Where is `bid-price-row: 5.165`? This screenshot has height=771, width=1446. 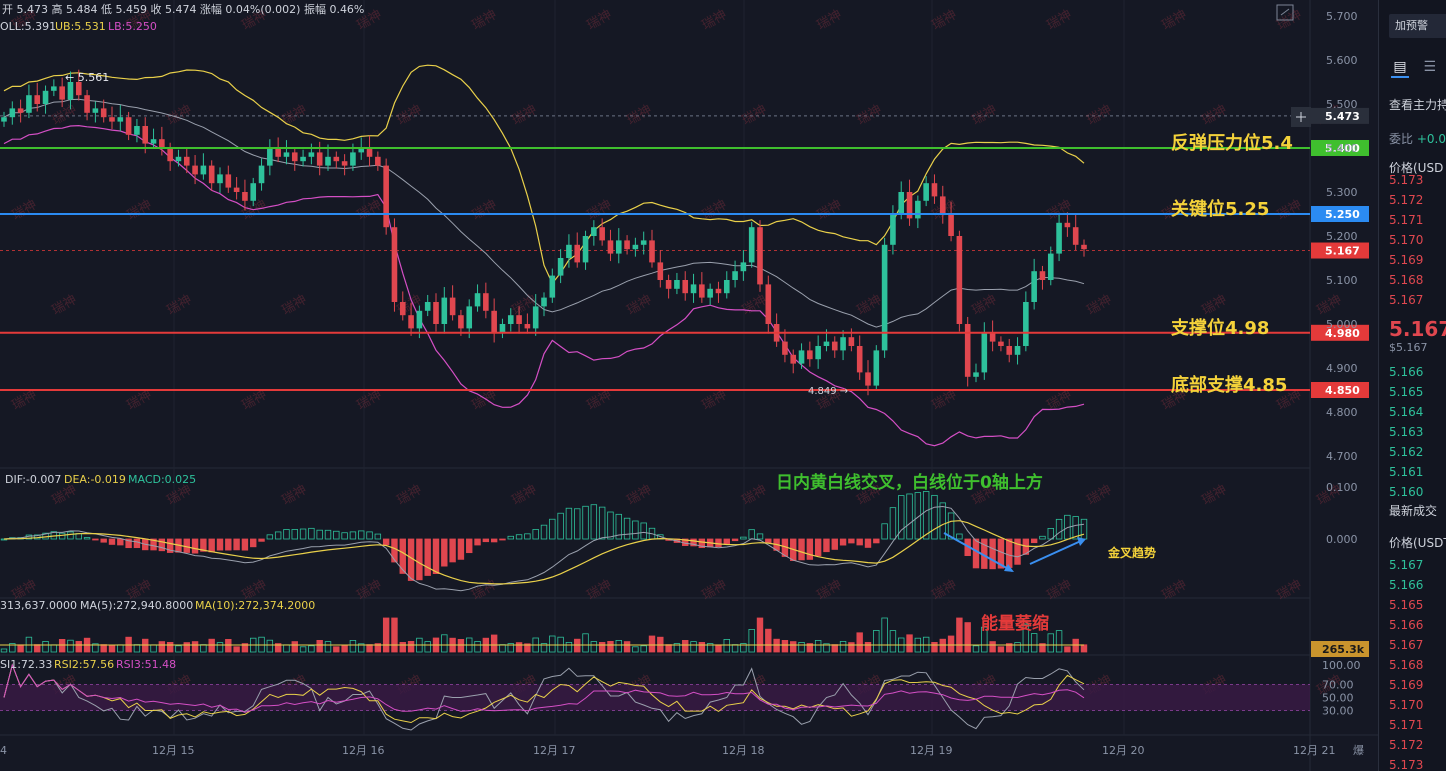
bid-price-row: 5.165 is located at coordinates (1406, 392).